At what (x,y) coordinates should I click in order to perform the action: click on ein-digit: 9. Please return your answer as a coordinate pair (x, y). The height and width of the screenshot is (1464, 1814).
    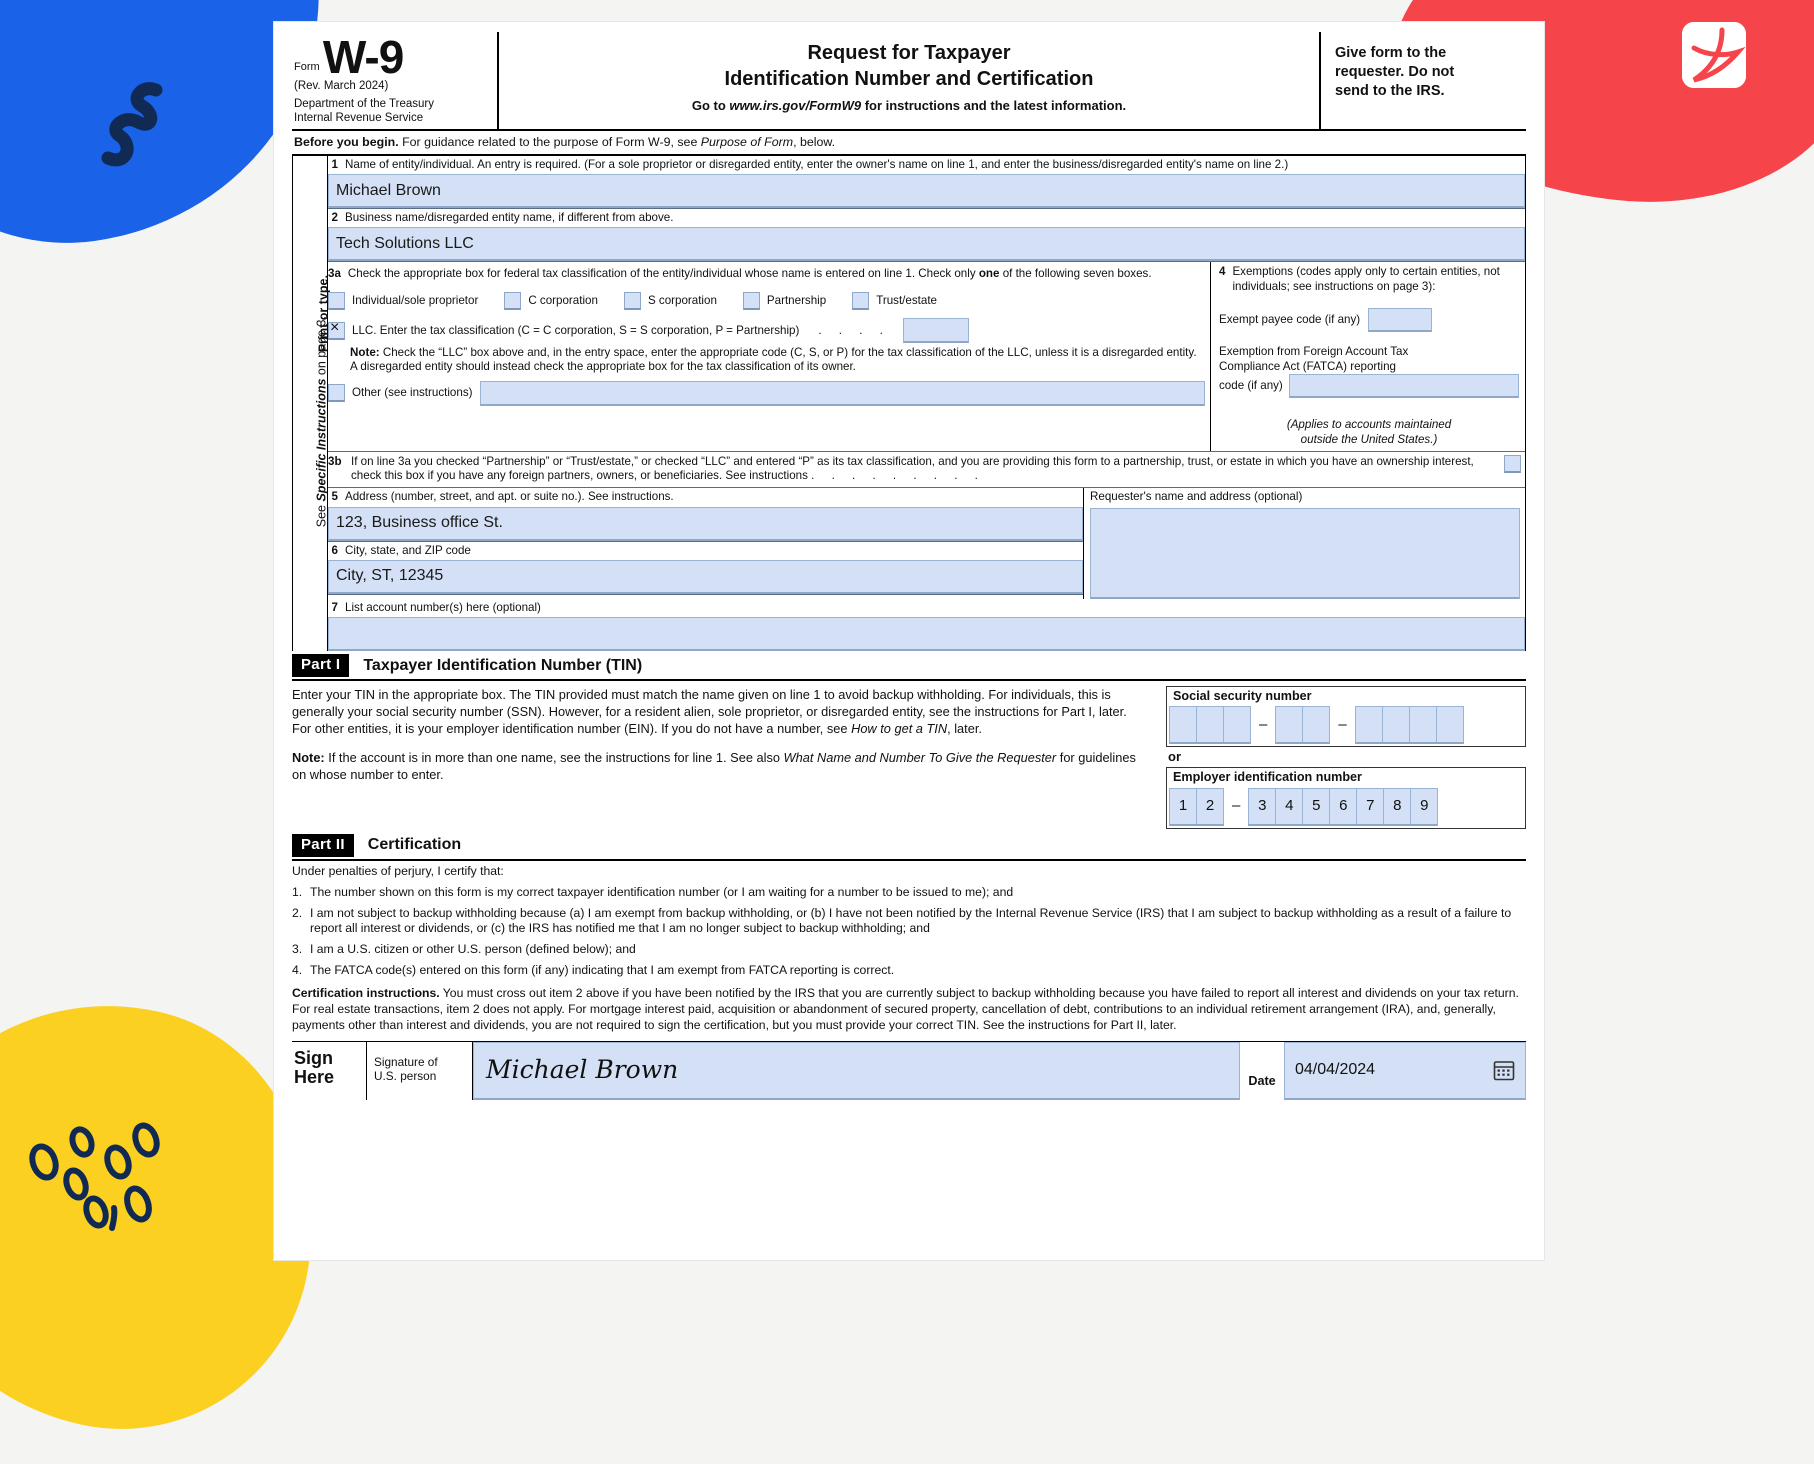
    Looking at the image, I should click on (1424, 806).